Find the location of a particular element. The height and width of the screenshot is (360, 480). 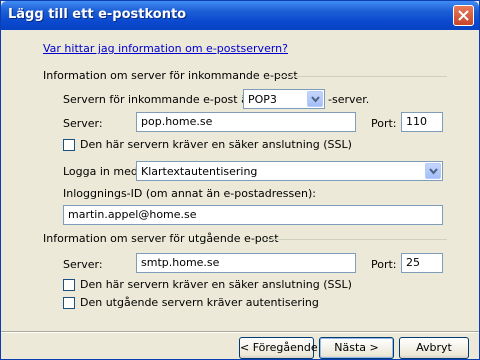

incoming-server-type-select: POP3 is located at coordinates (284, 99).